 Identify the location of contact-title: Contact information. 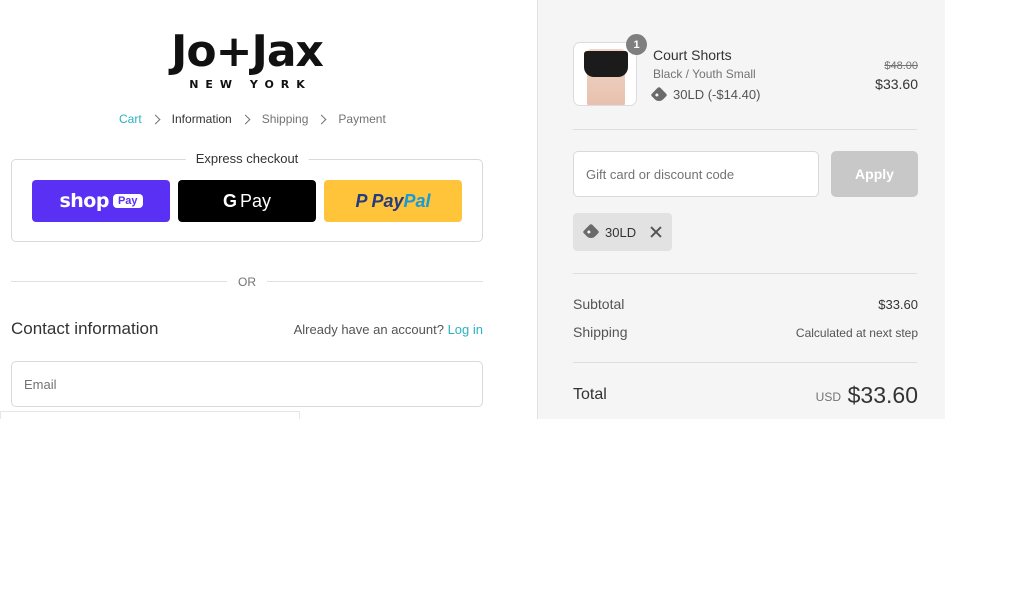
(85, 328).